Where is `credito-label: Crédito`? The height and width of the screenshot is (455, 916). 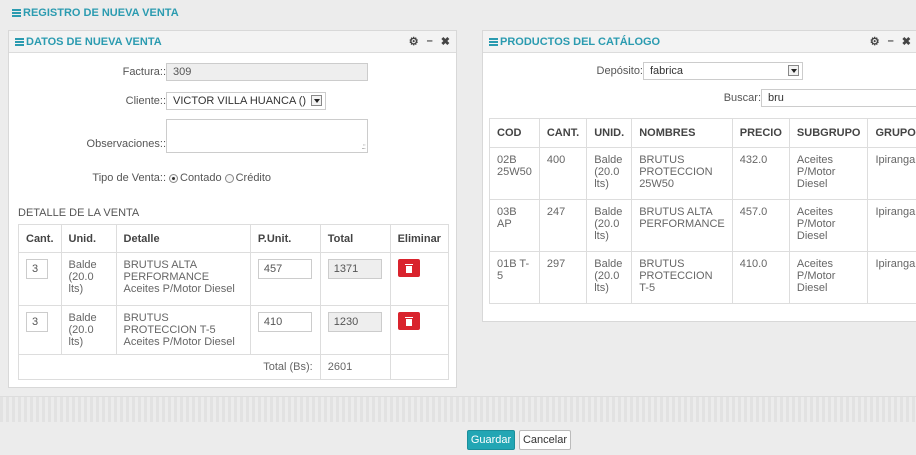
credito-label: Crédito is located at coordinates (253, 178).